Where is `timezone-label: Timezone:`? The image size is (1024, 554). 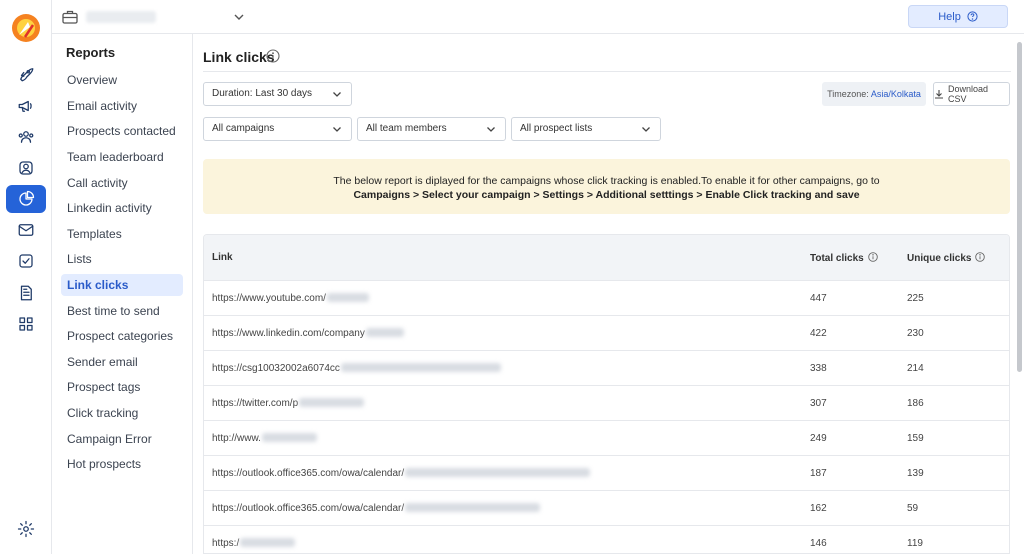 timezone-label: Timezone: is located at coordinates (848, 94).